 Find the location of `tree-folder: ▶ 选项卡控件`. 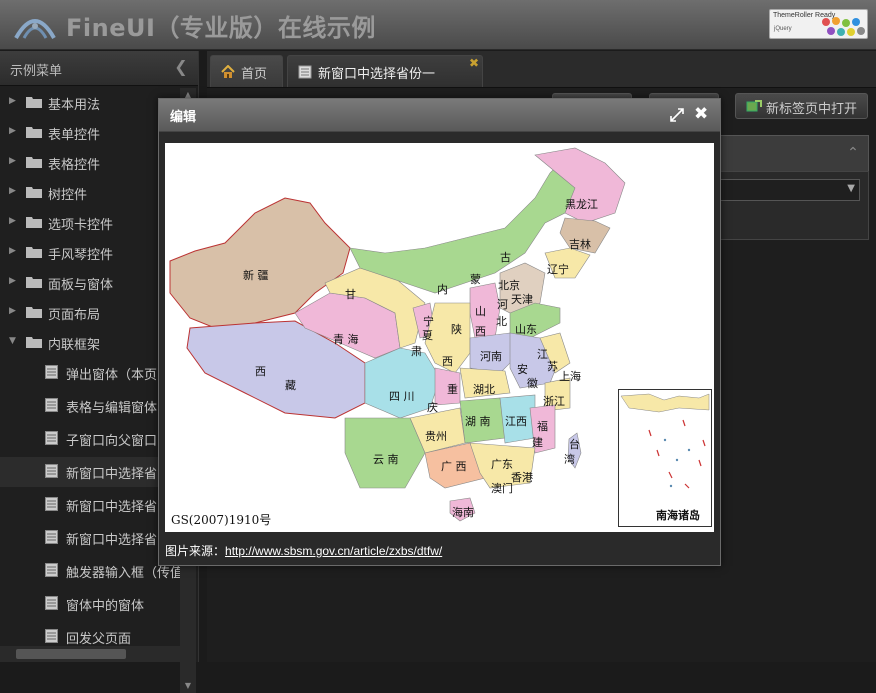

tree-folder: ▶ 选项卡控件 is located at coordinates (90, 223).